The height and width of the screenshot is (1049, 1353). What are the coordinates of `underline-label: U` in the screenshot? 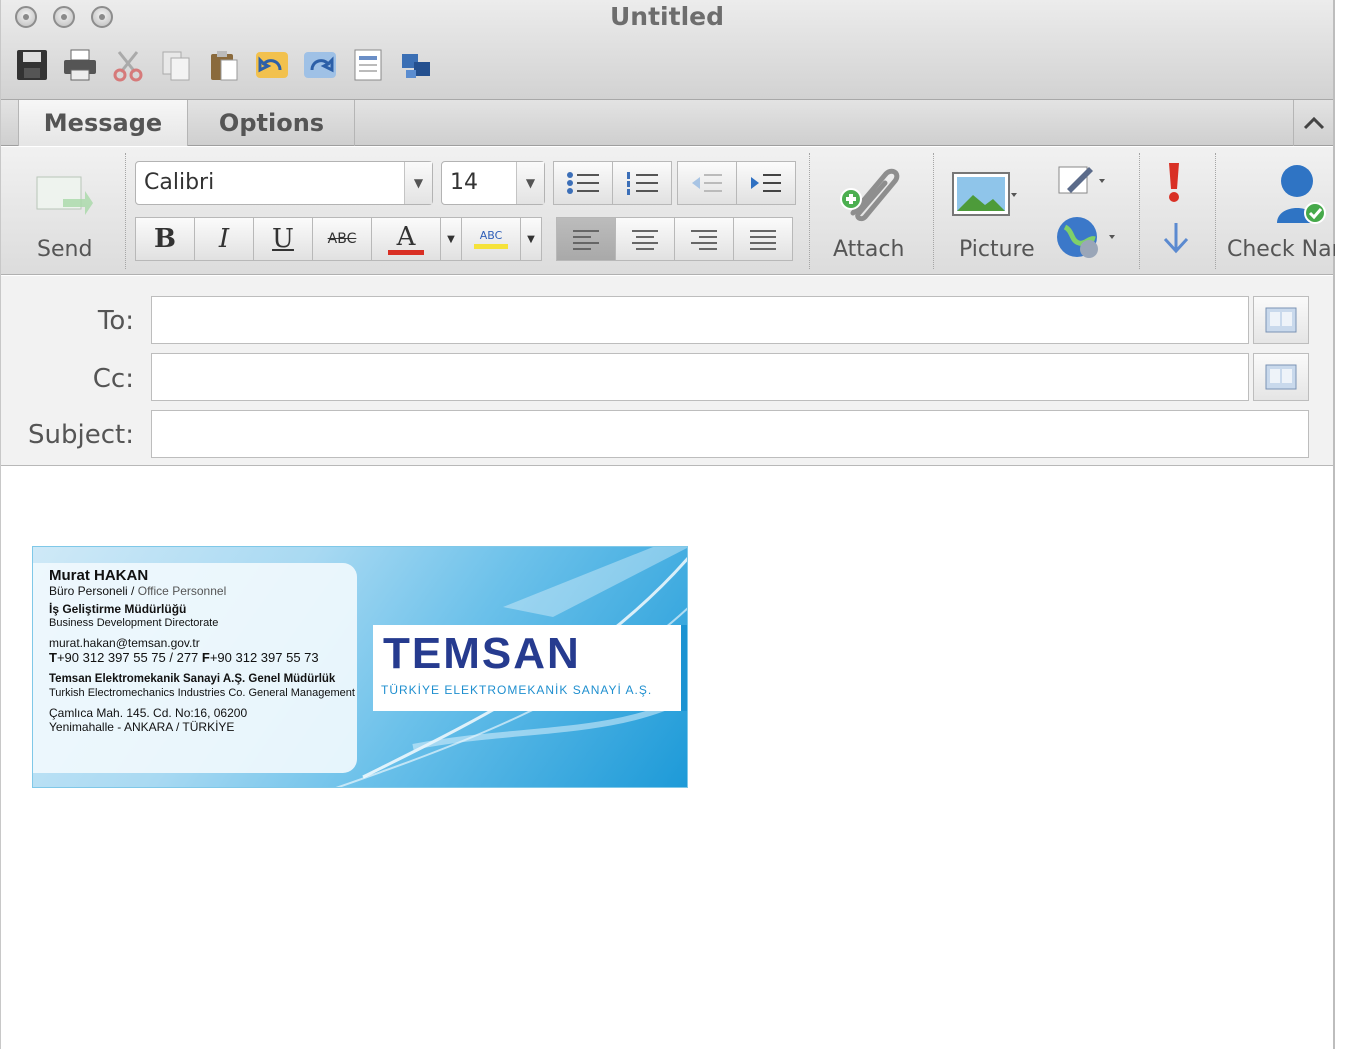 It's located at (283, 239).